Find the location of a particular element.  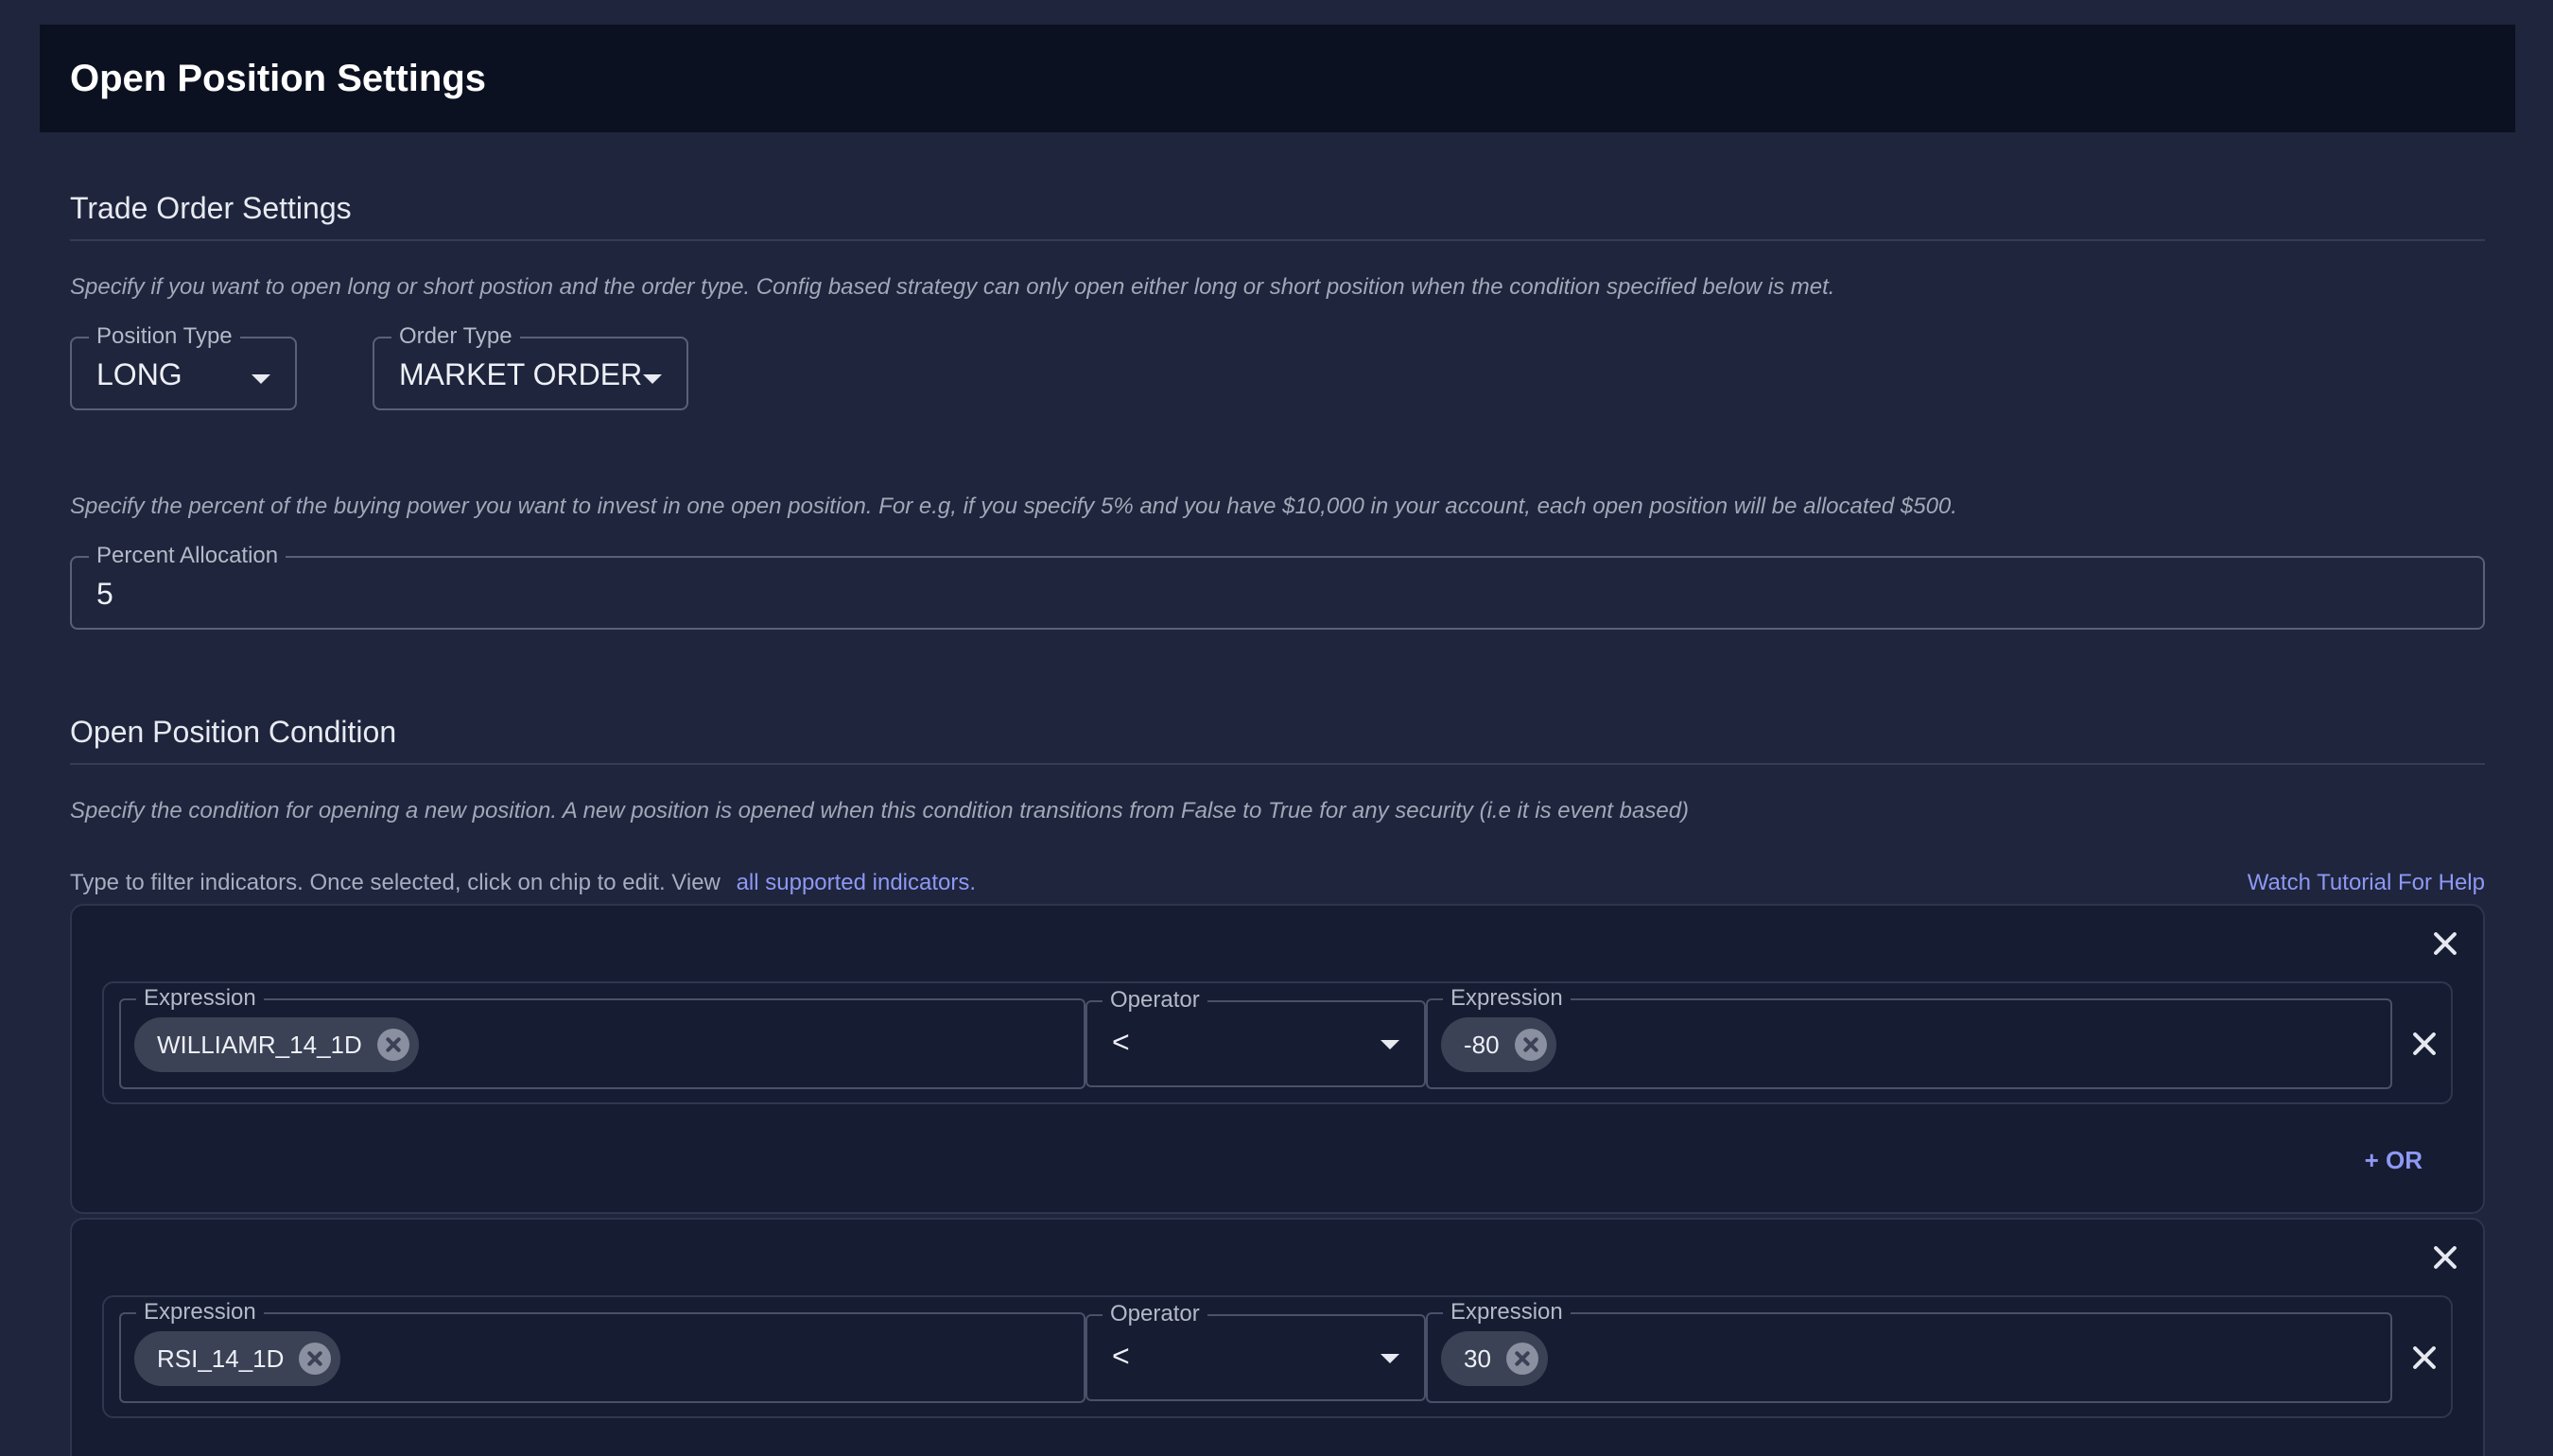

add-or-button: + OR is located at coordinates (2394, 1160).